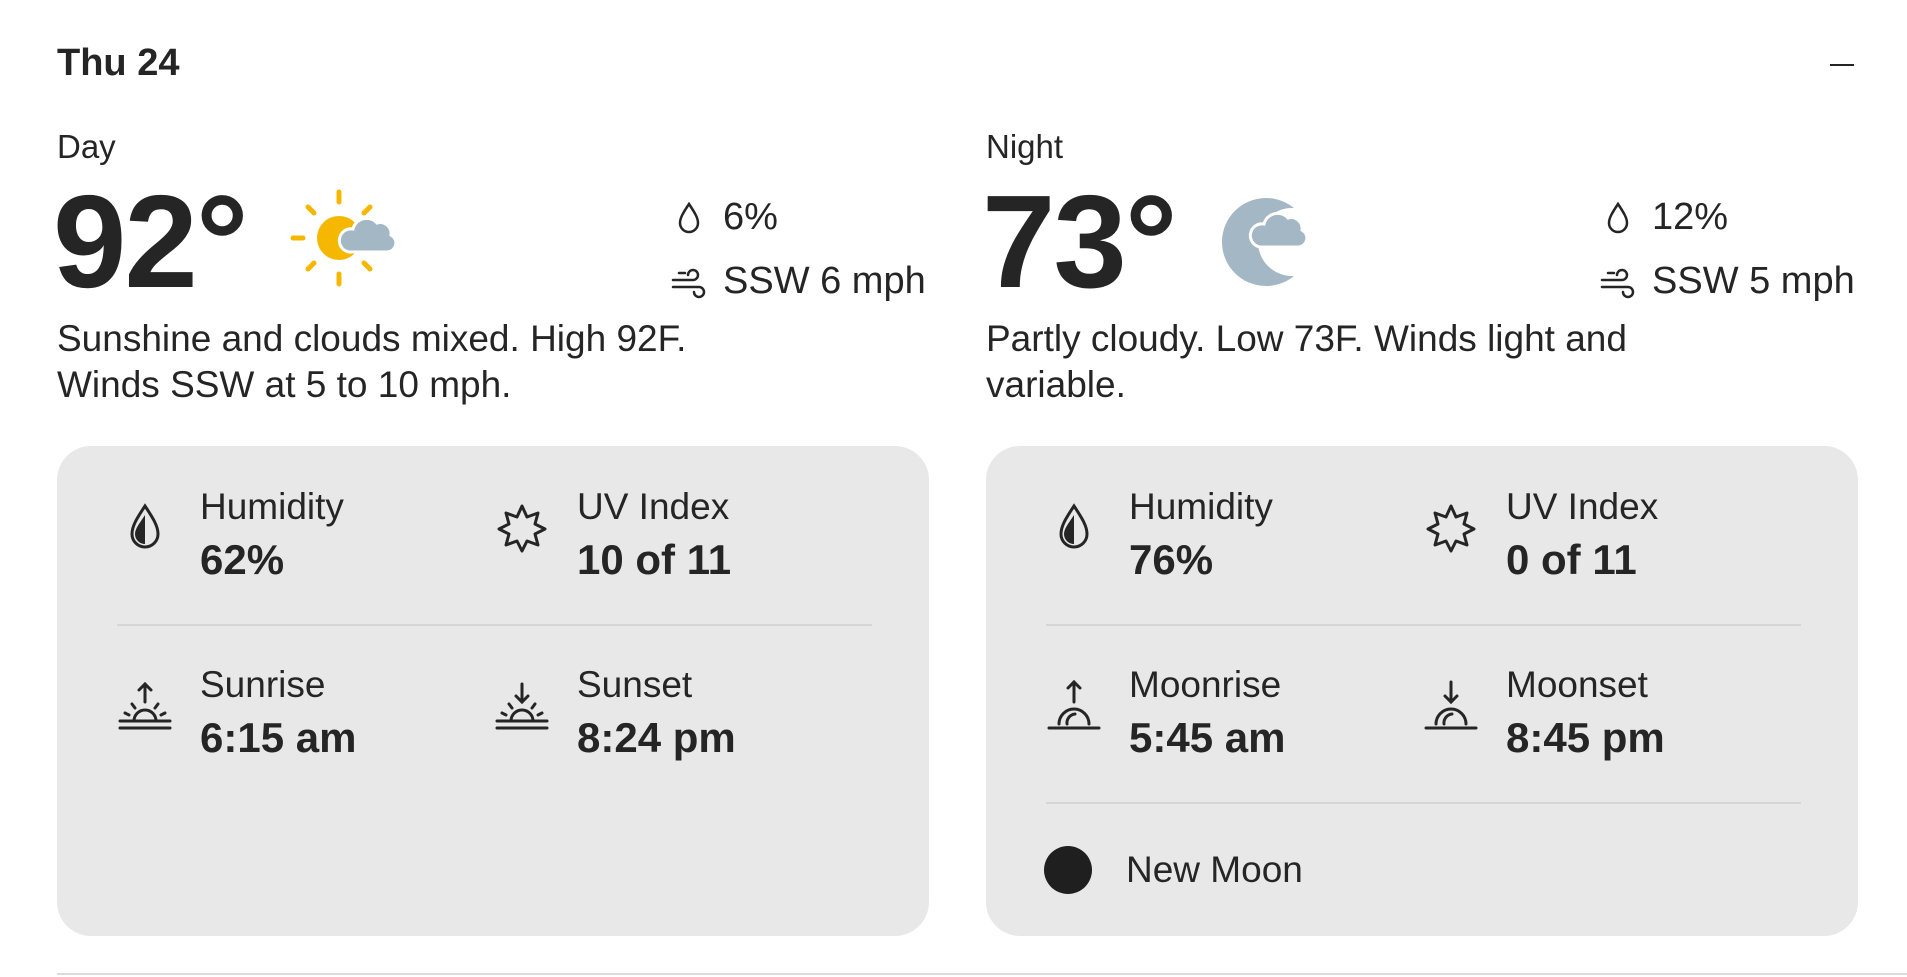 The height and width of the screenshot is (977, 1907). I want to click on night-wind-value: SSW 5 mph, so click(1753, 281).